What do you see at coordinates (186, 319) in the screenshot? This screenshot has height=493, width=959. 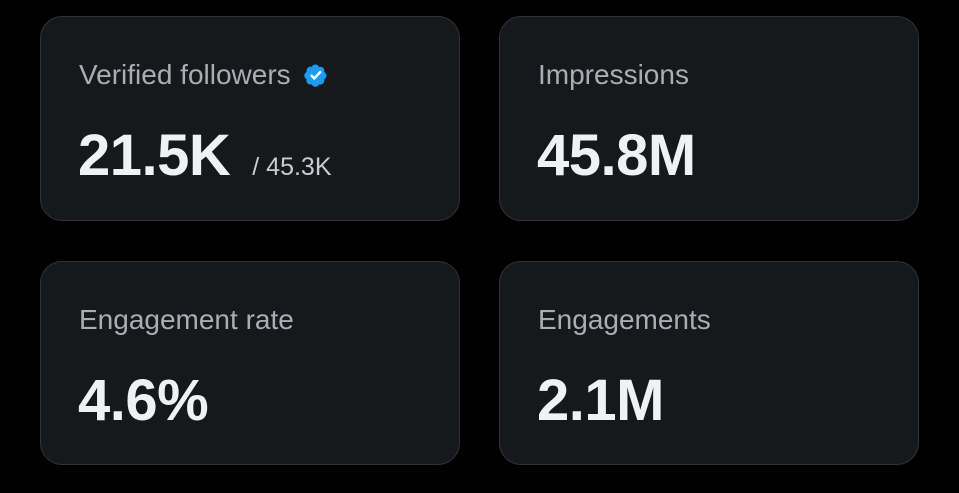 I see `engagement-rate-label: Engagement rate` at bounding box center [186, 319].